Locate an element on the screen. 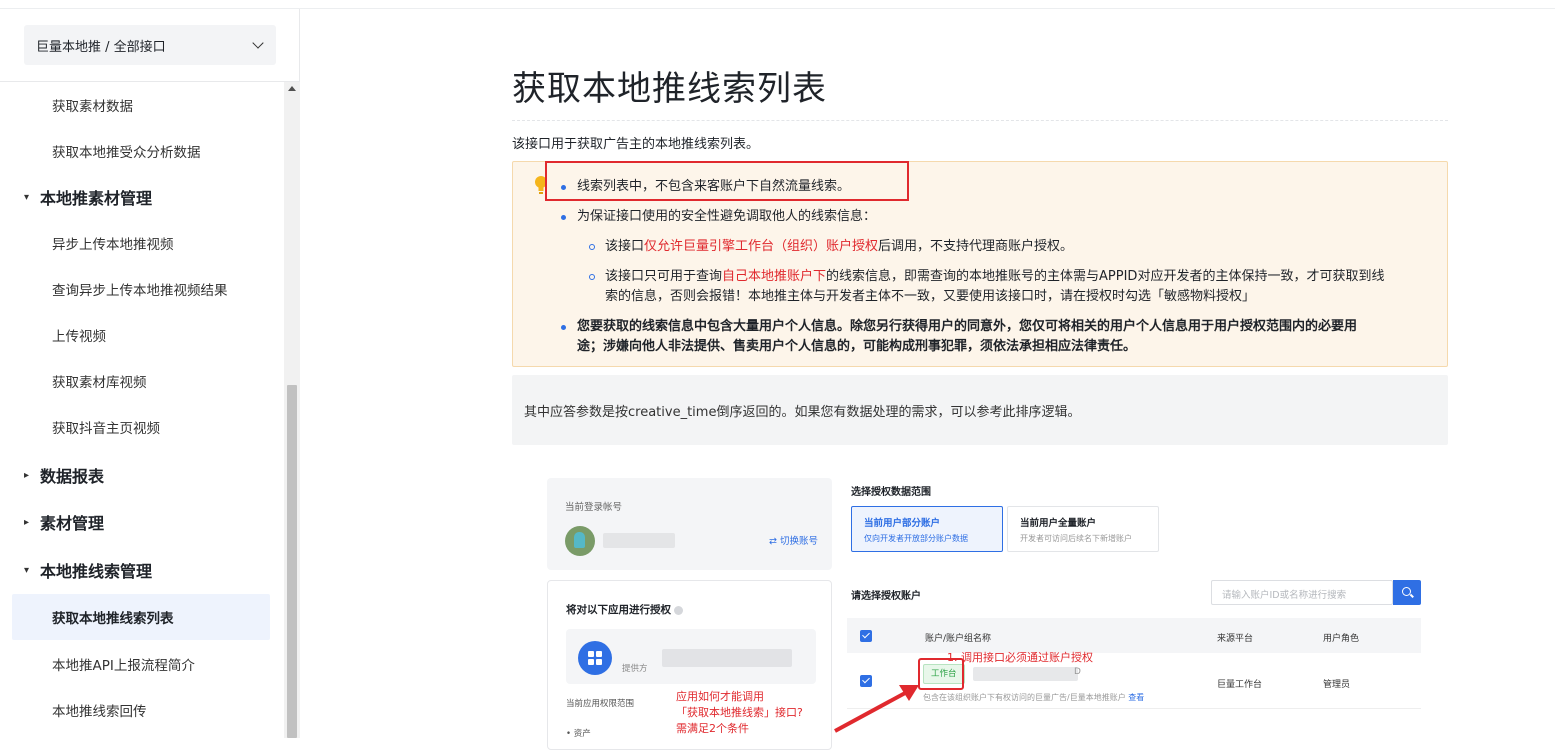 Image resolution: width=1555 pixels, height=750 pixels. account-search-input: 请输入账户ID或名称进行搜索 is located at coordinates (1302, 592).